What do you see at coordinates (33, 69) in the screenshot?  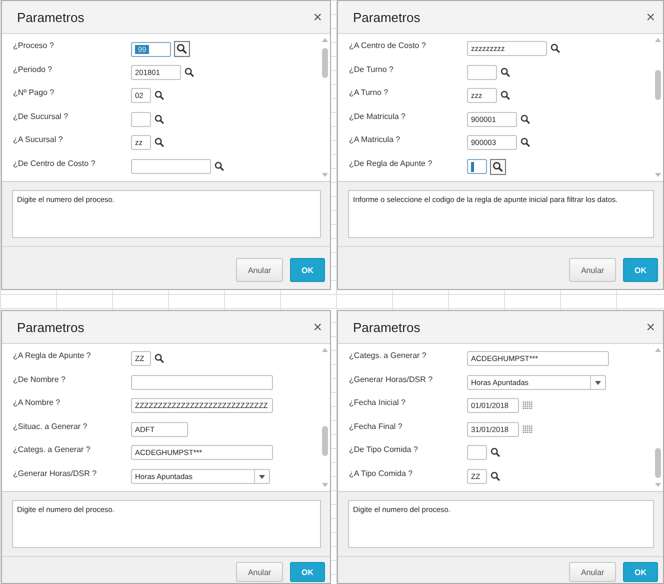 I see `field-label: ¿Periodo ?` at bounding box center [33, 69].